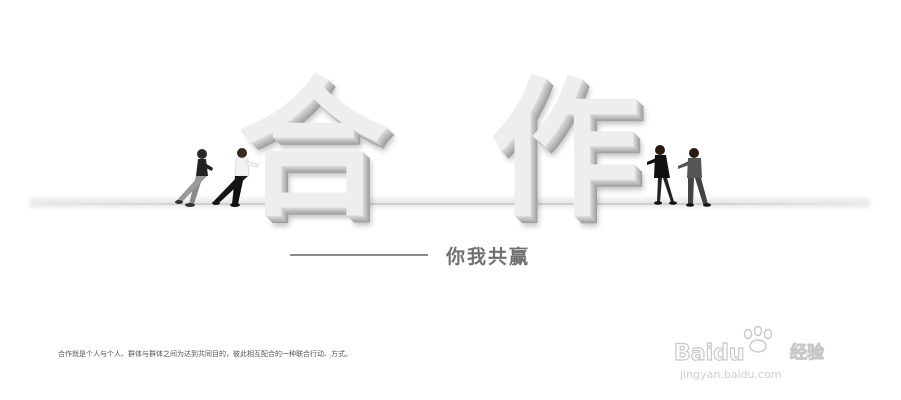  What do you see at coordinates (749, 353) in the screenshot?
I see `baidu-jingyan-watermark: Baidu 经验 jingyan.baidu.com` at bounding box center [749, 353].